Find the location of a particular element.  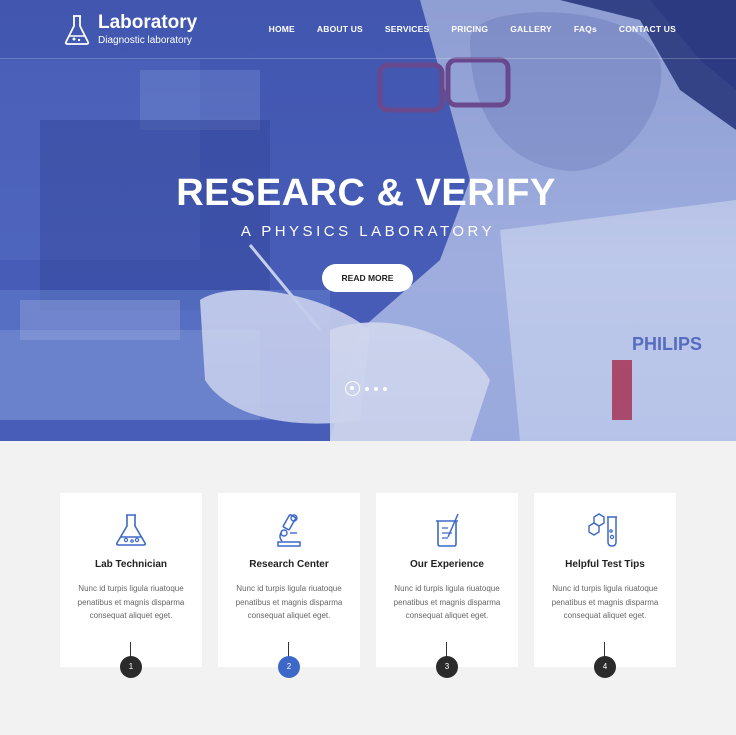

nav-gallery: GALLERY is located at coordinates (531, 29).